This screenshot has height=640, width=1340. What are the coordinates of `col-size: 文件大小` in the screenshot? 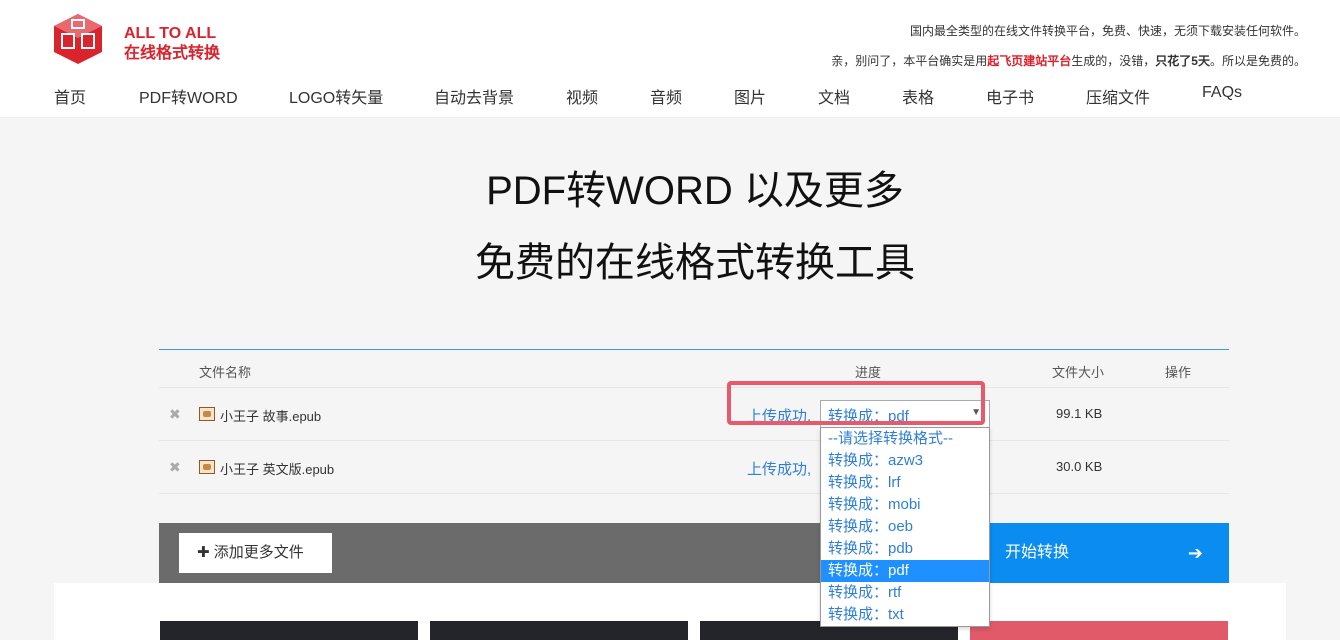 It's located at (1078, 372).